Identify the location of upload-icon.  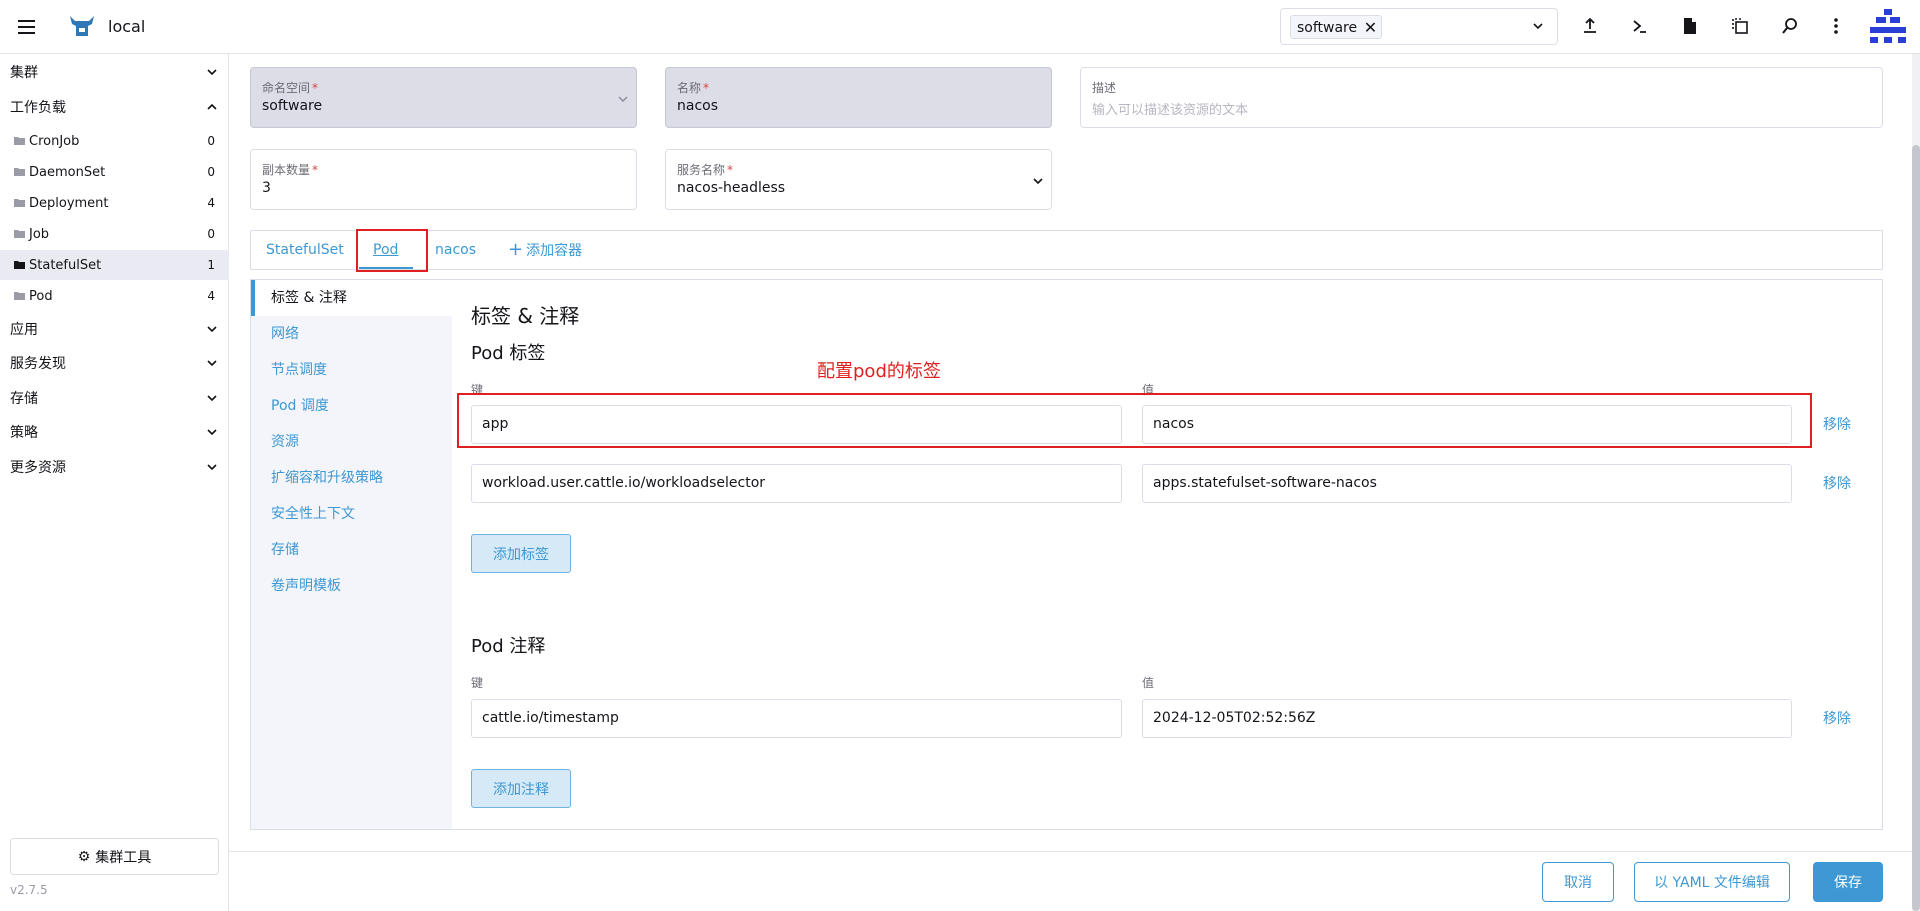
(1590, 26).